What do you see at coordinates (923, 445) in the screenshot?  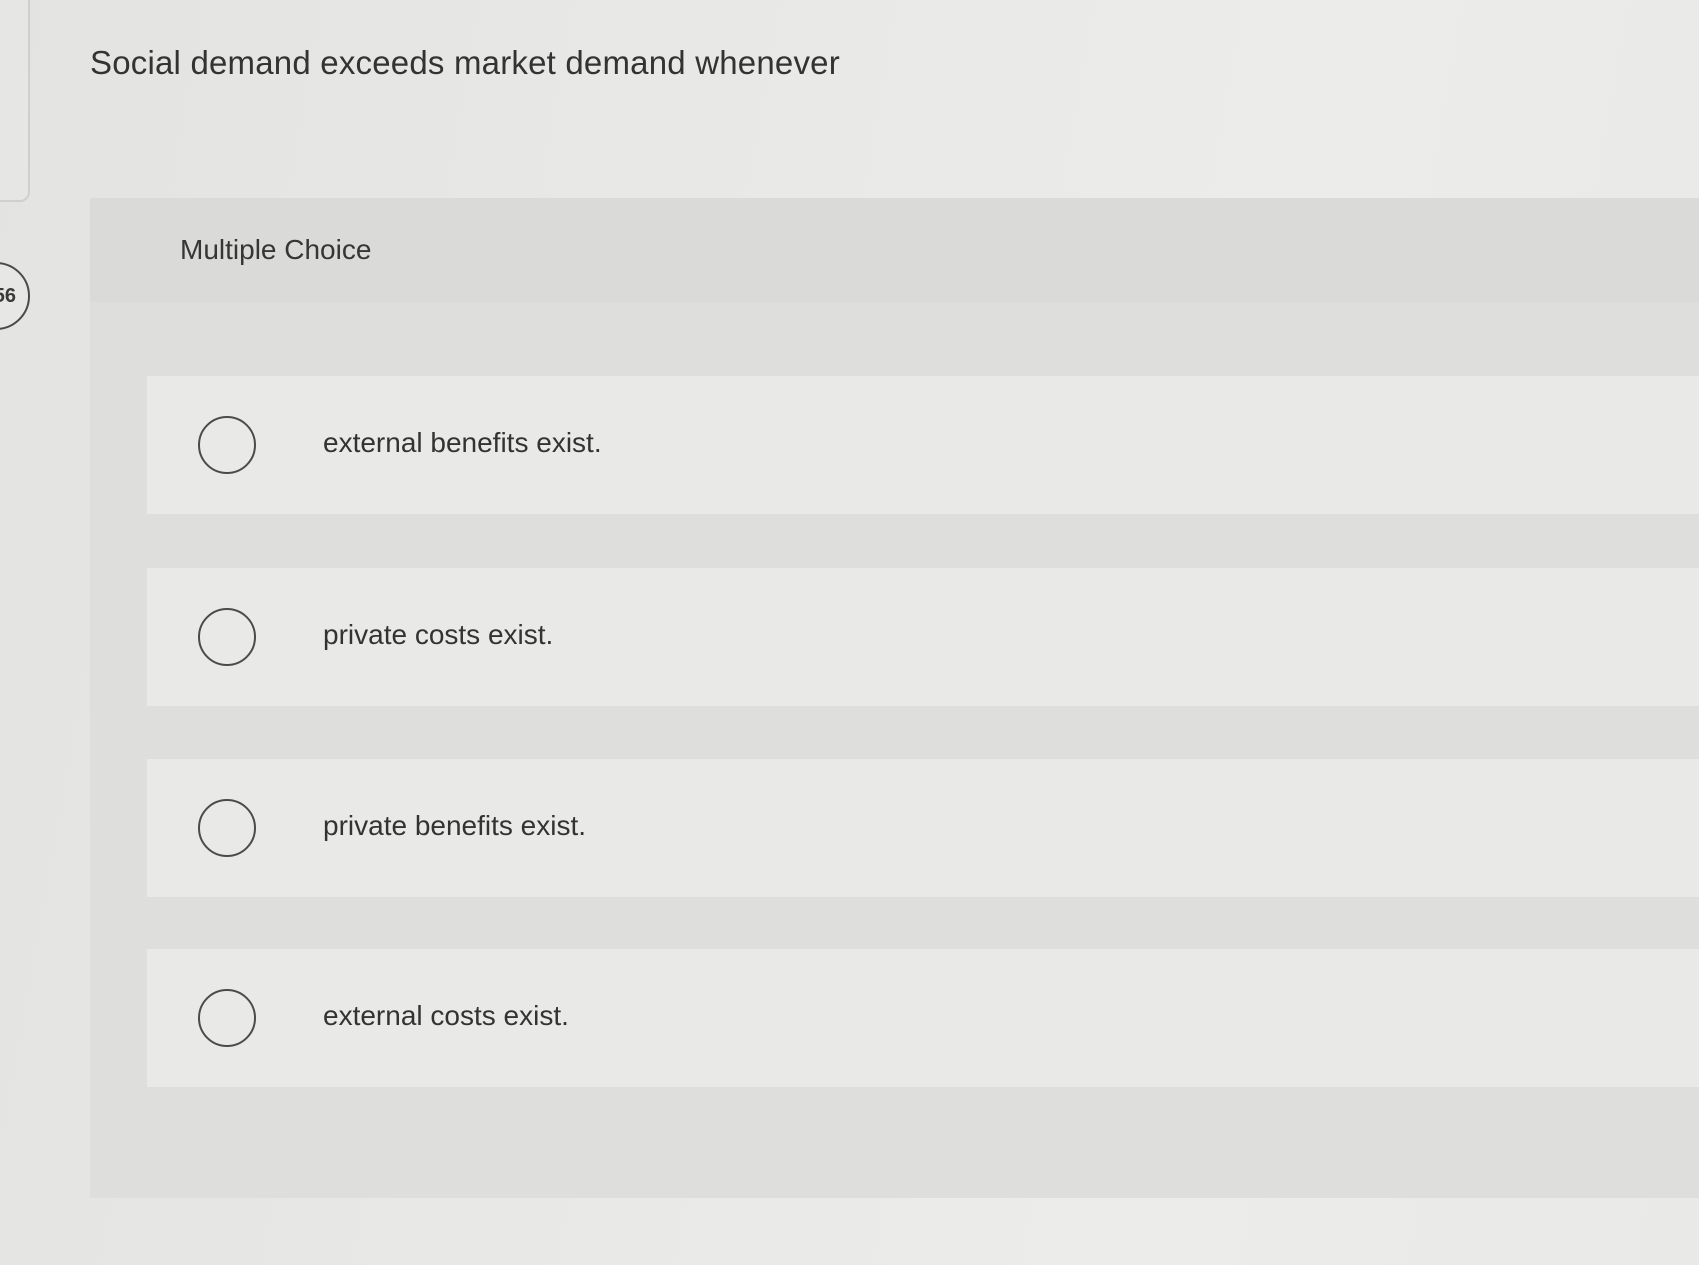 I see `answer-option-external-benefits: external benefits exist.` at bounding box center [923, 445].